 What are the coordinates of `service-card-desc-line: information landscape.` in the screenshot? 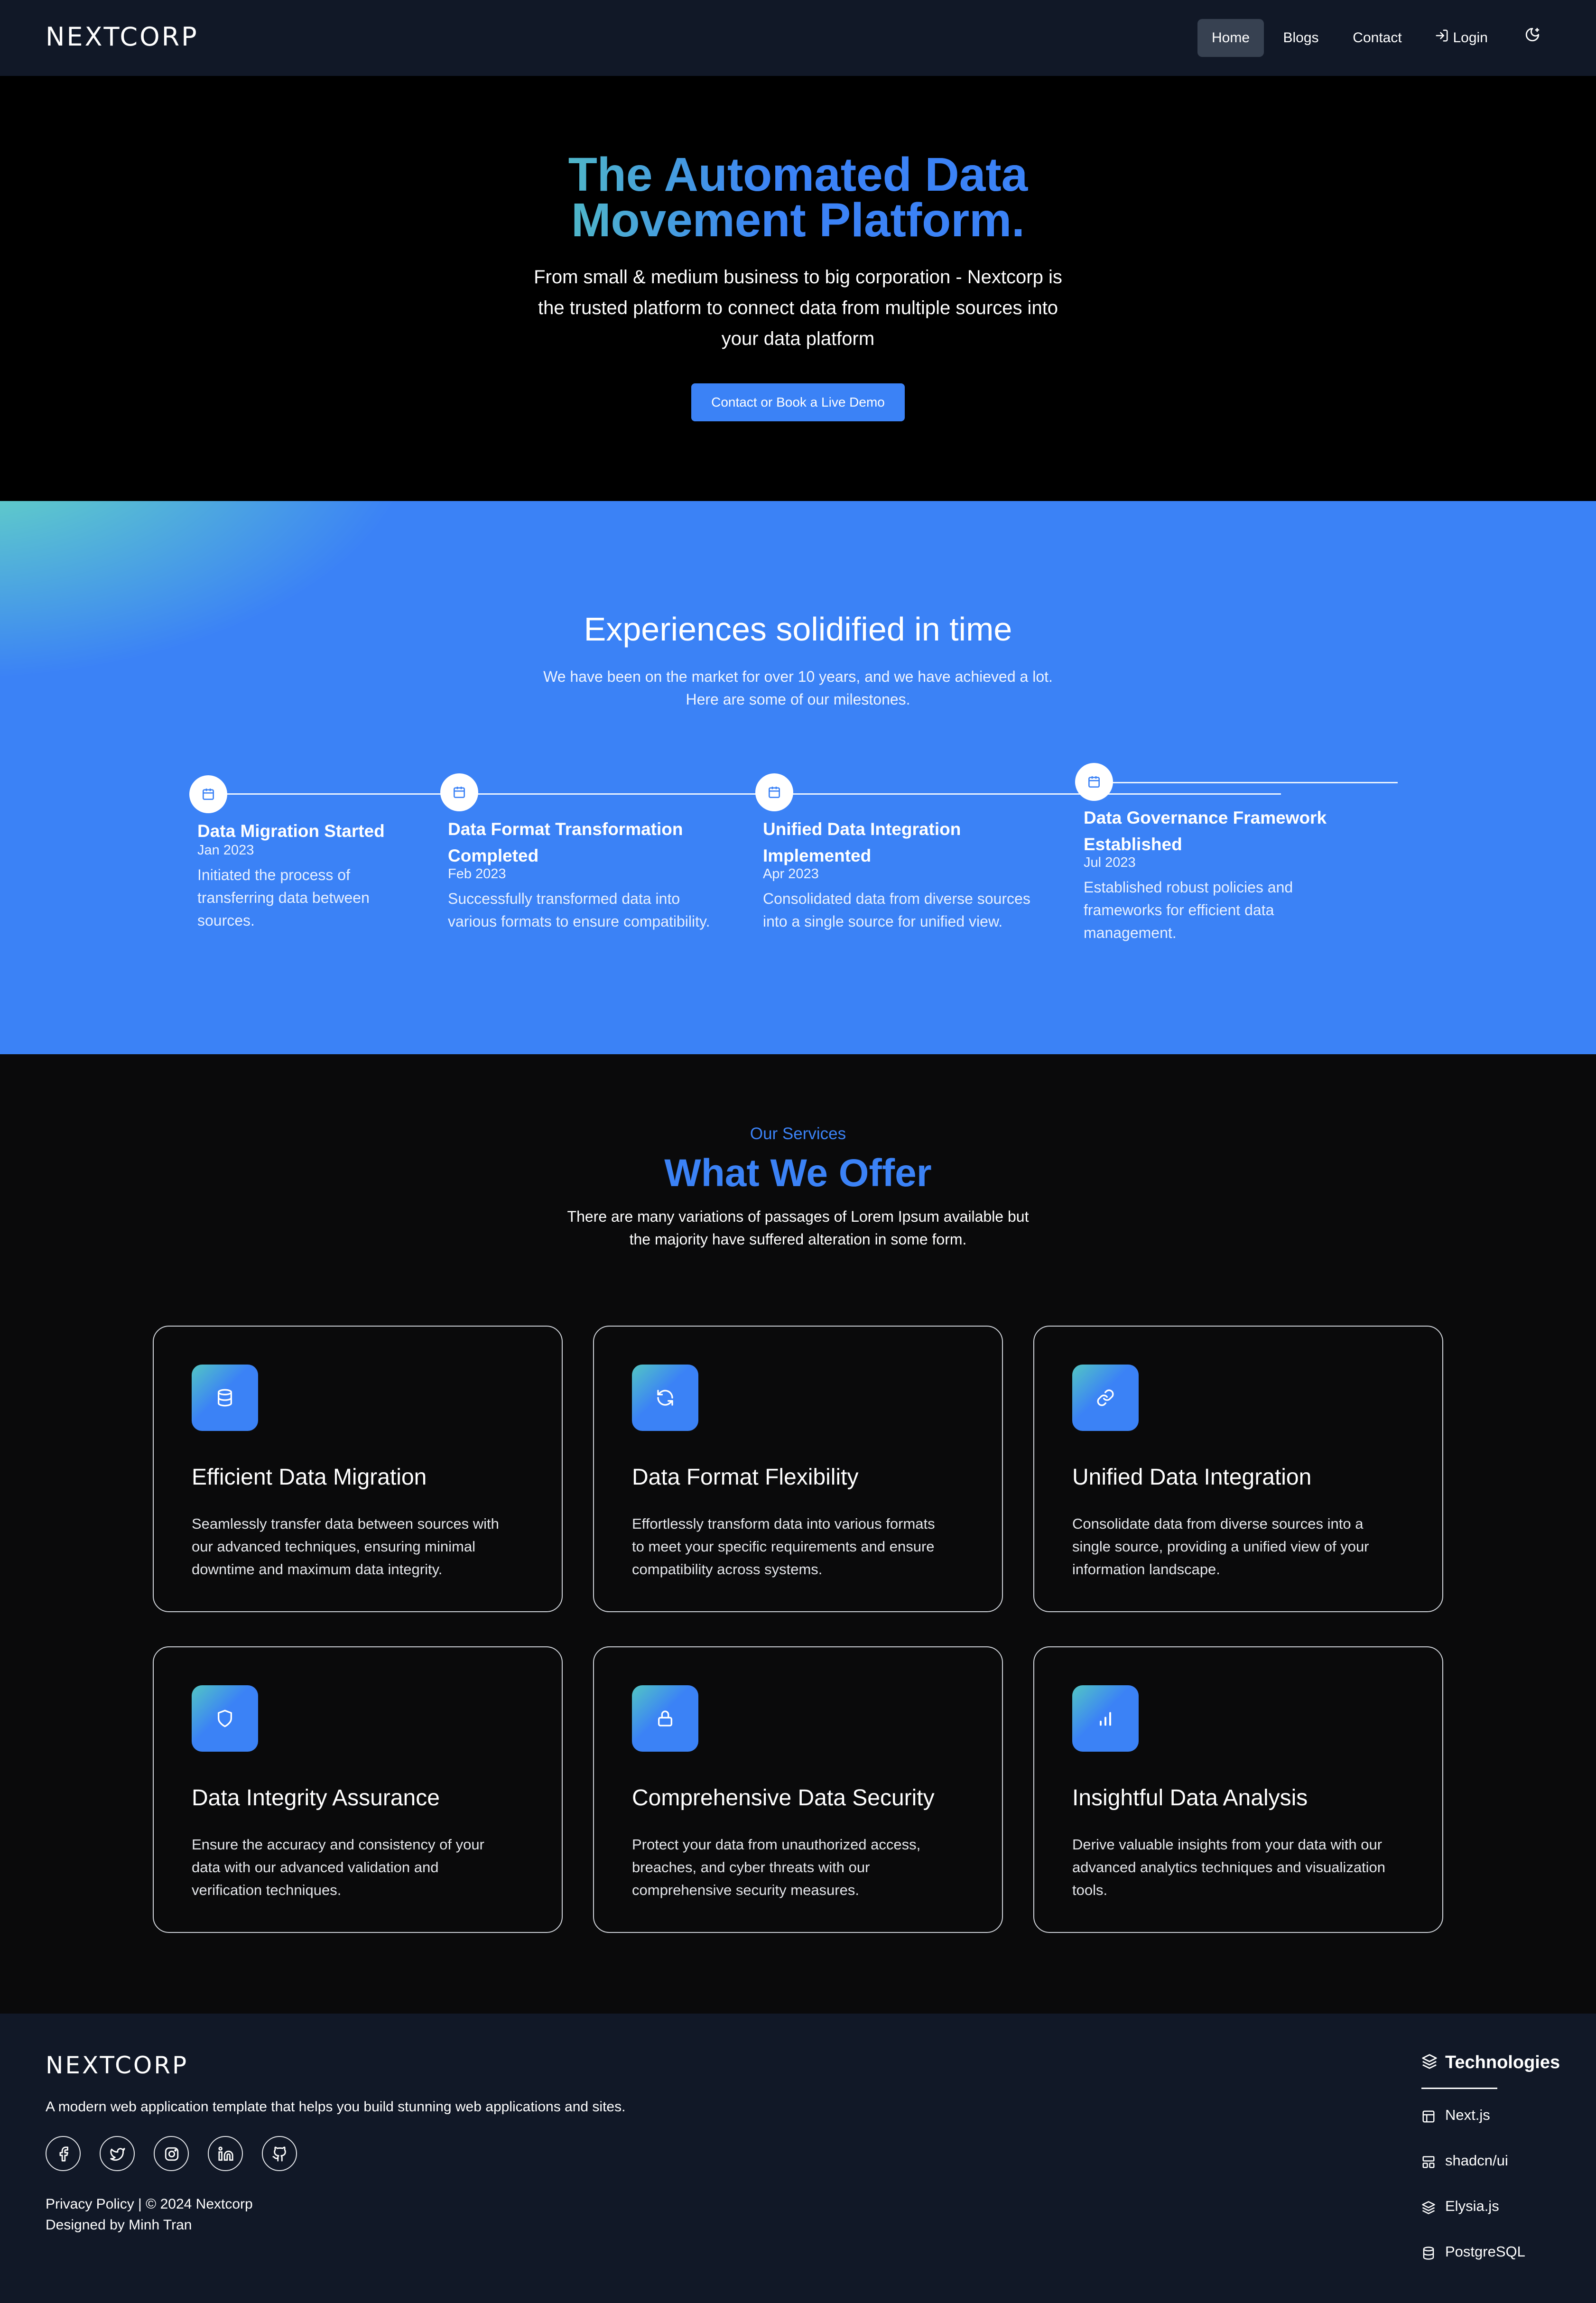 It's located at (1146, 1569).